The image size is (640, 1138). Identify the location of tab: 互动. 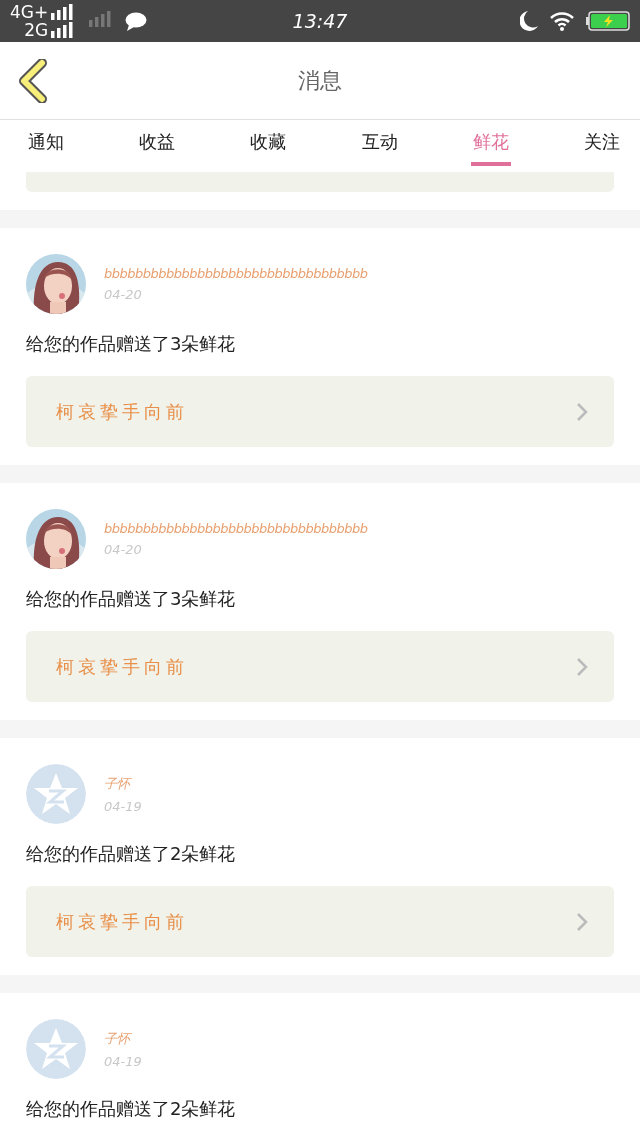
(379, 143).